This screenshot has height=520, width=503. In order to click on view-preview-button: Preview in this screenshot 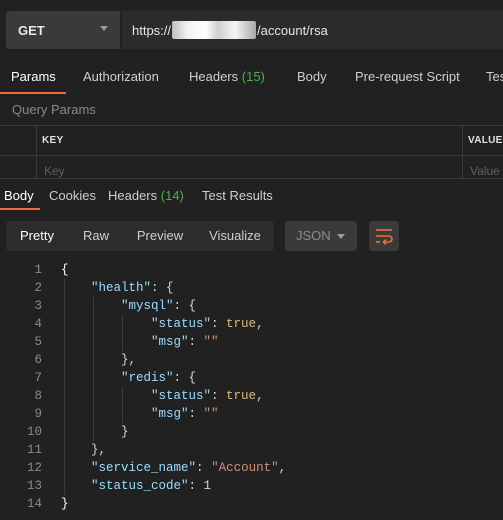, I will do `click(160, 236)`.